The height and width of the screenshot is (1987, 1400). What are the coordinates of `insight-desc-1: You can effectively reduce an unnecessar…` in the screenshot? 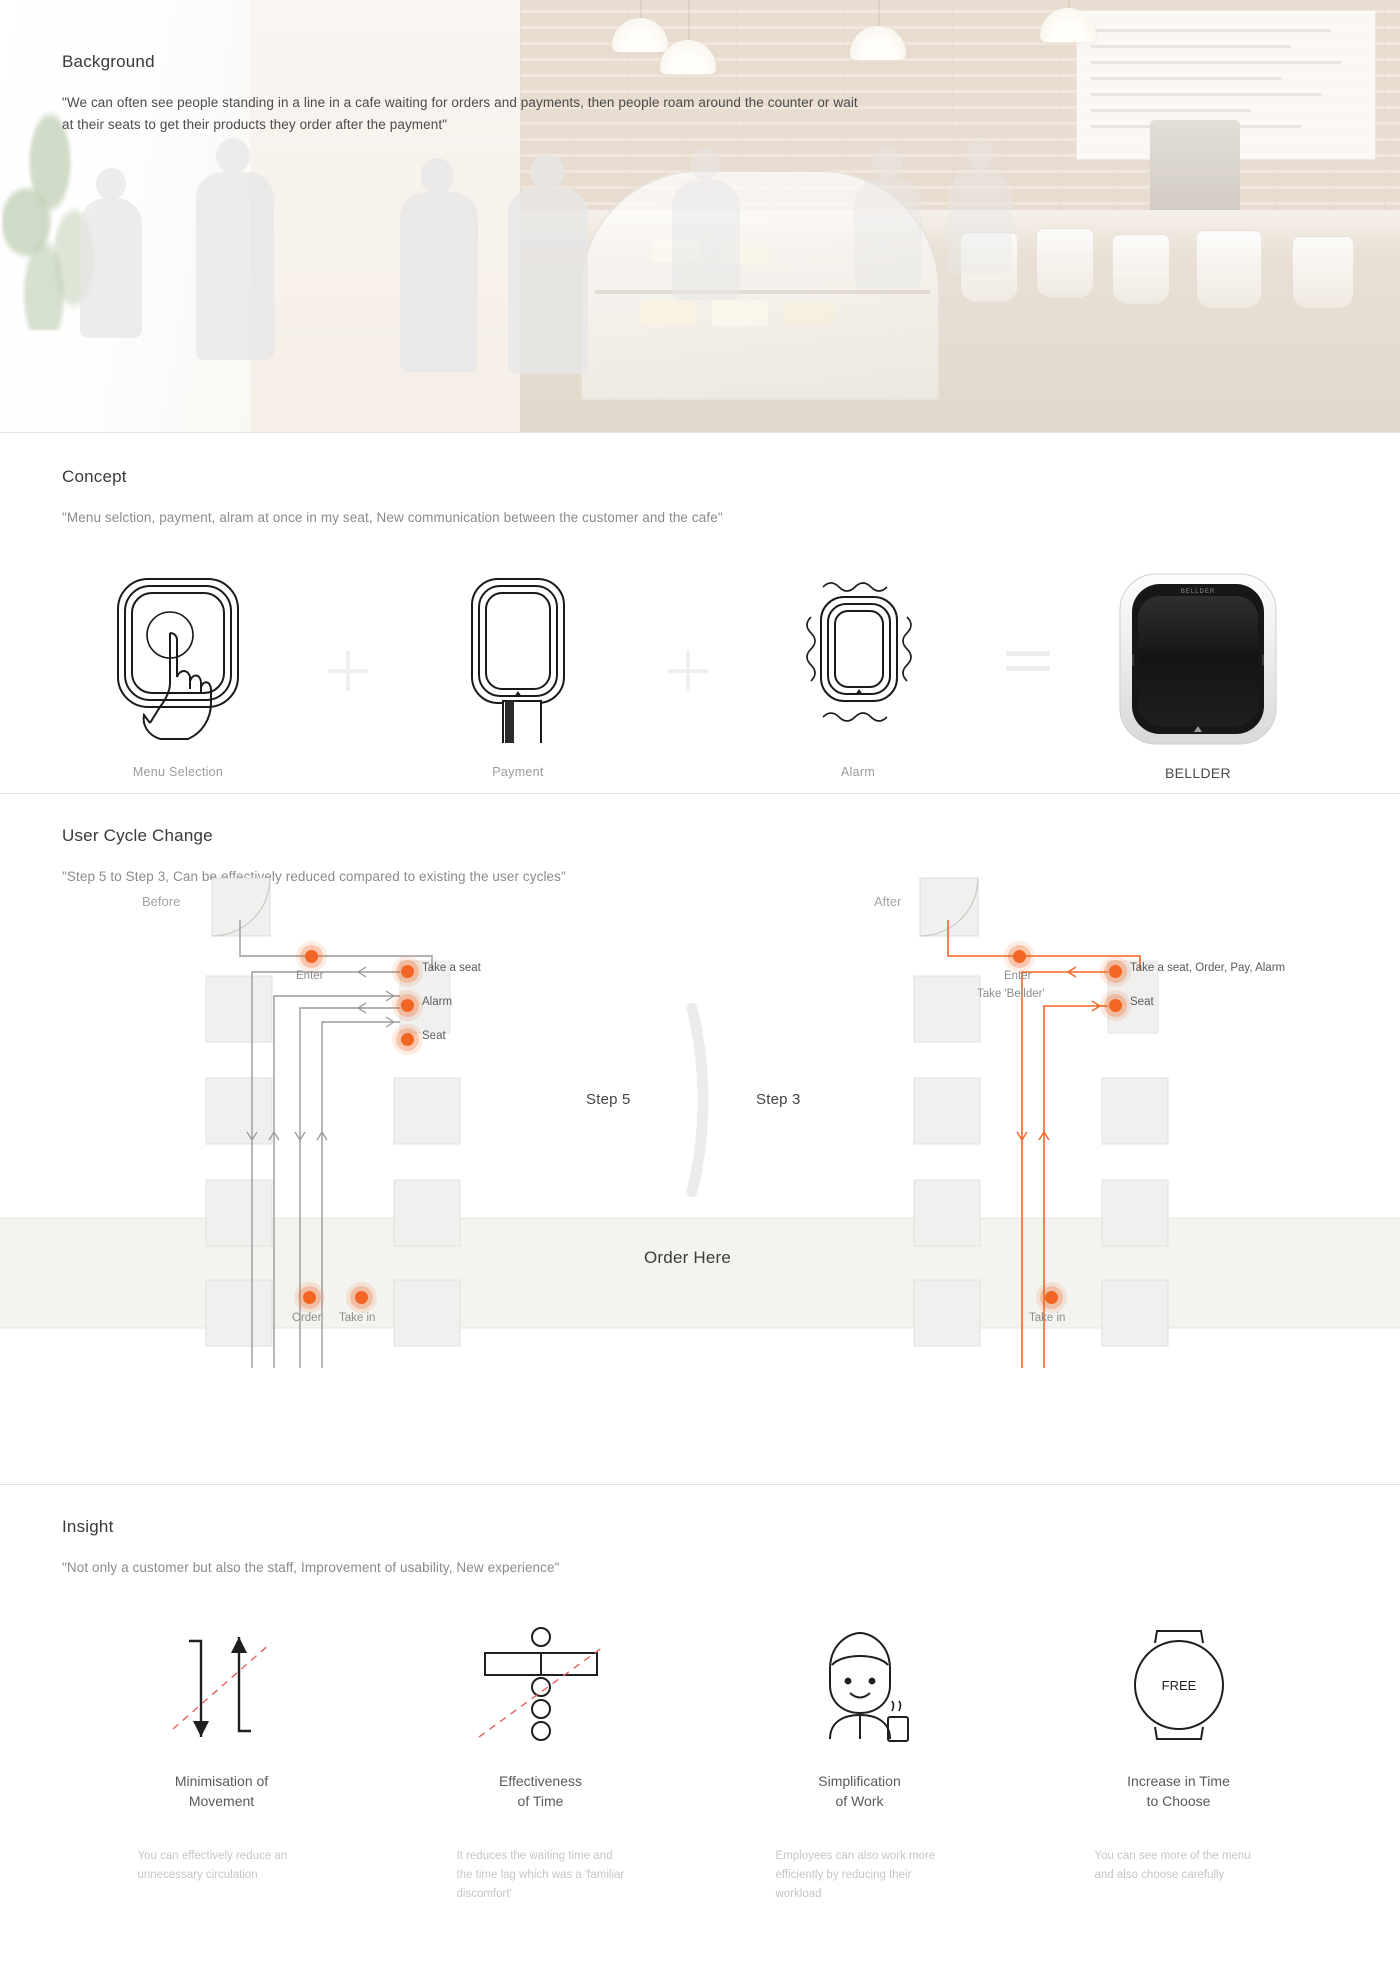 It's located at (212, 1866).